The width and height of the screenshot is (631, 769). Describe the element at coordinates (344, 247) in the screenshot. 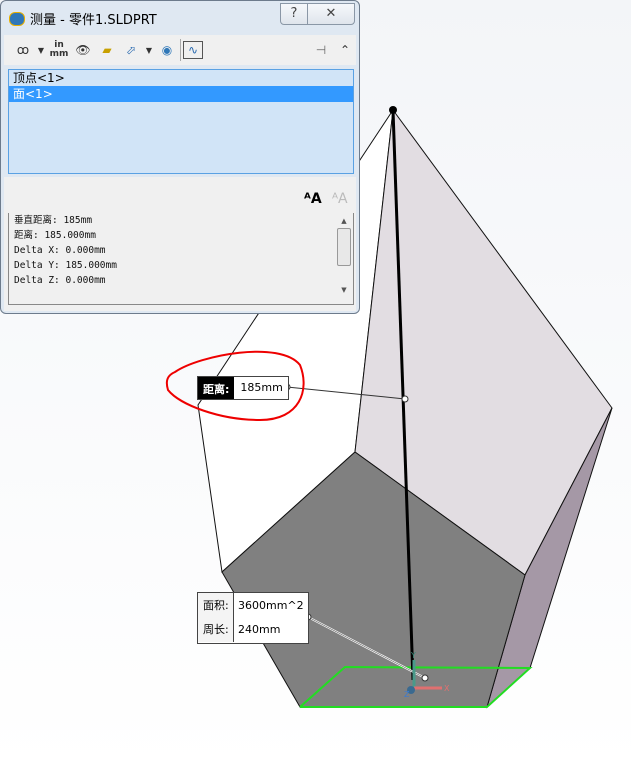

I see `scrollbar-thumb` at that location.